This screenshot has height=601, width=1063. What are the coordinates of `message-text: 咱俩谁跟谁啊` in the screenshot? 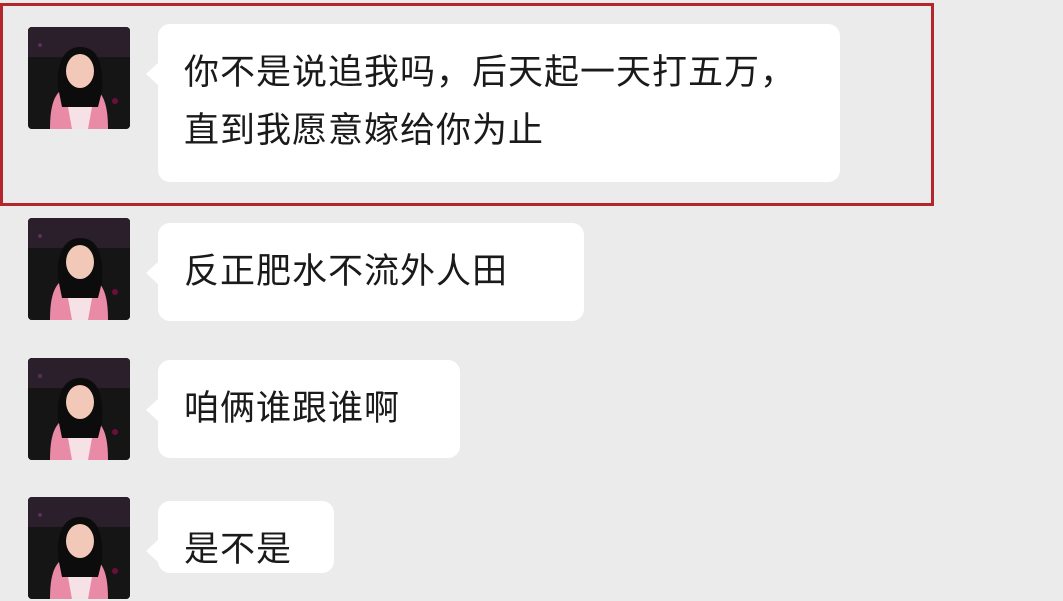 It's located at (292, 409).